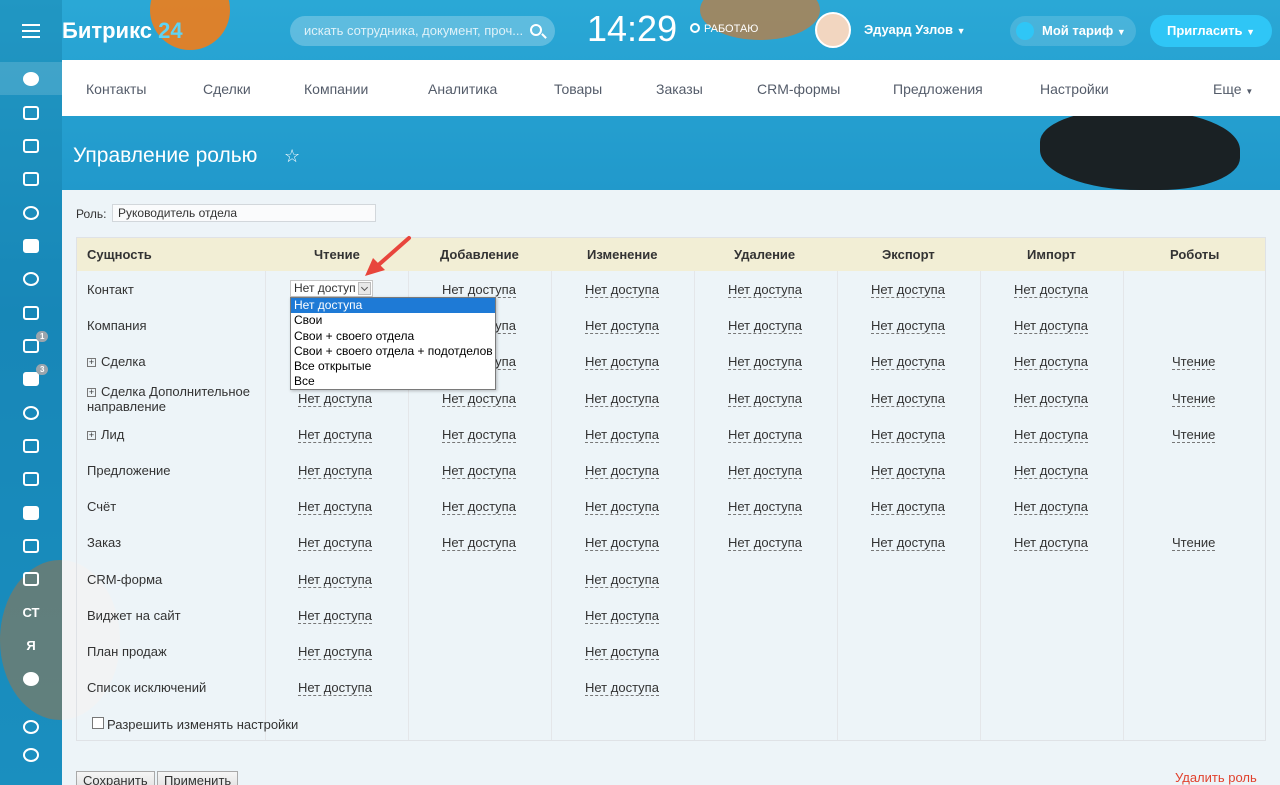 Image resolution: width=1280 pixels, height=785 pixels. Describe the element at coordinates (31, 545) in the screenshot. I see `sidebar-item-inventory` at that location.